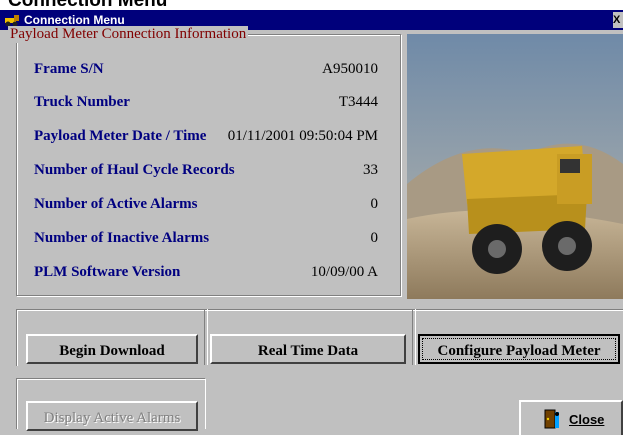  What do you see at coordinates (344, 272) in the screenshot?
I see `software-version-value: 10/09/00 A` at bounding box center [344, 272].